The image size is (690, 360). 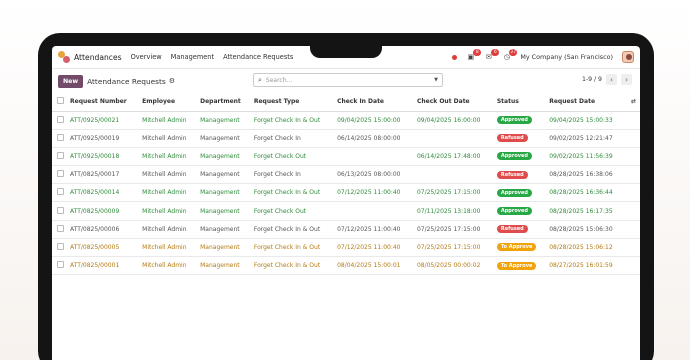 What do you see at coordinates (453, 266) in the screenshot?
I see `cell-check-out-date: 08/05/2025 00:00:02` at bounding box center [453, 266].